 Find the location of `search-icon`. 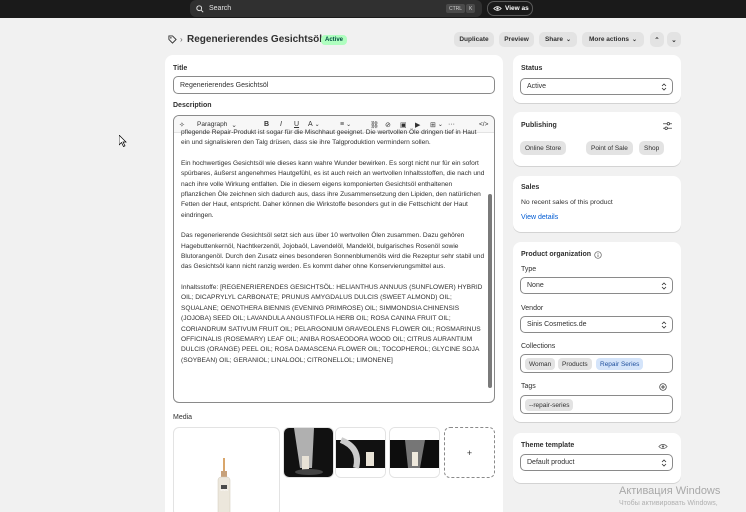

search-icon is located at coordinates (200, 8).